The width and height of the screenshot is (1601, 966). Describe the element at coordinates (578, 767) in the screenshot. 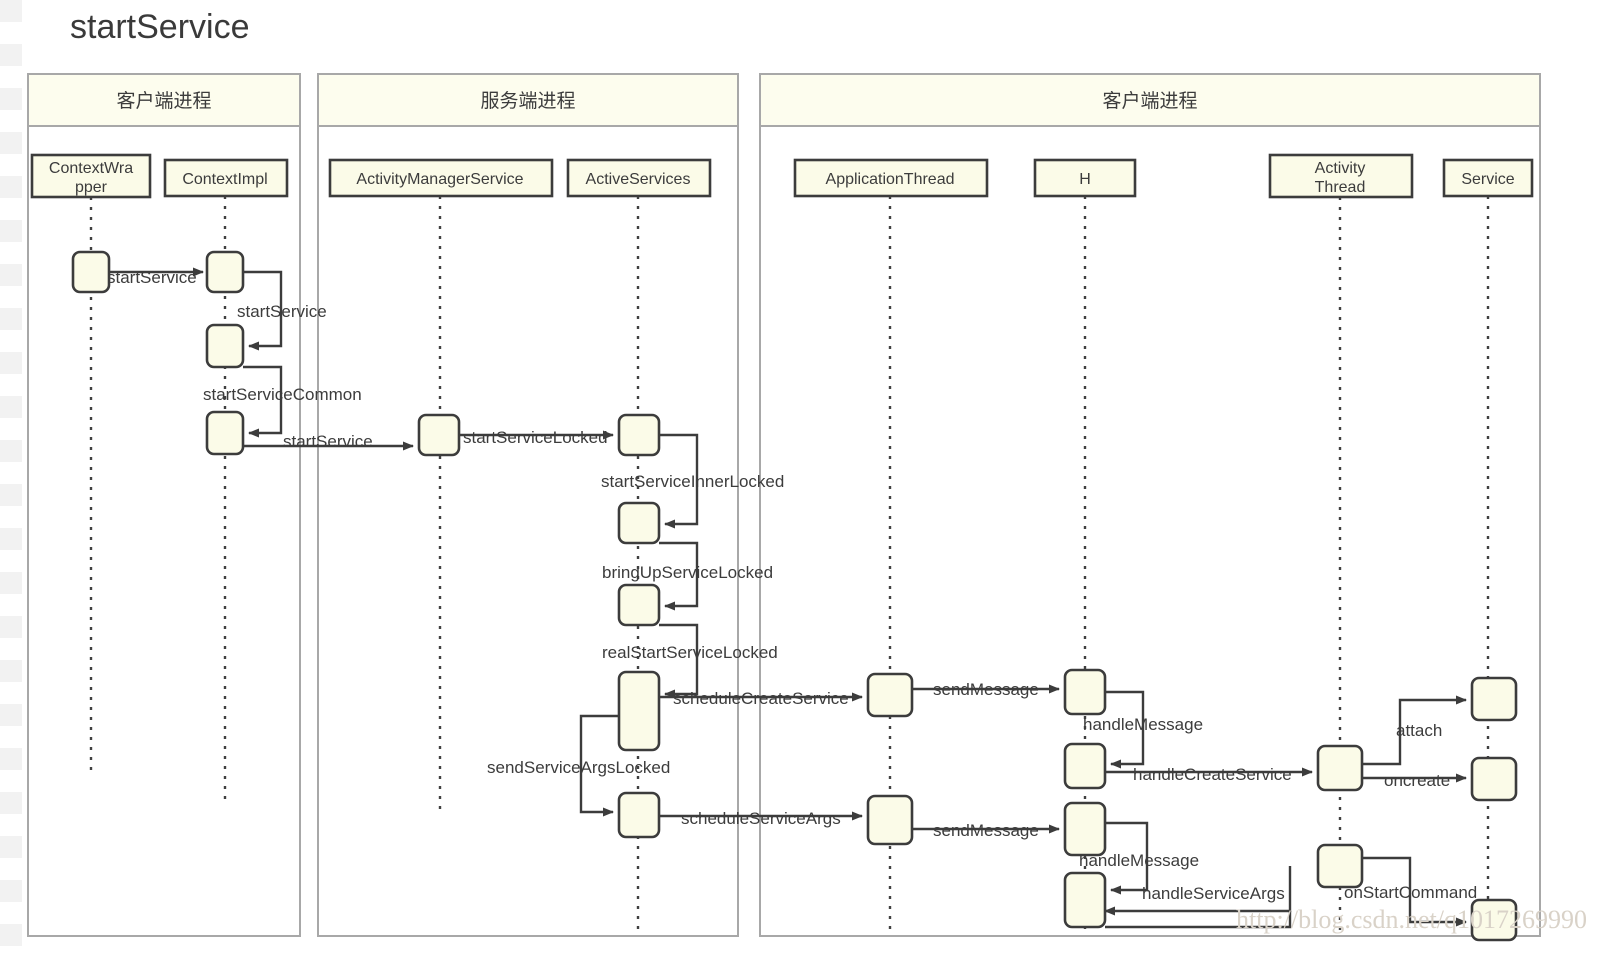

I see `message-label-m15: sendServiceArgsLocked` at that location.